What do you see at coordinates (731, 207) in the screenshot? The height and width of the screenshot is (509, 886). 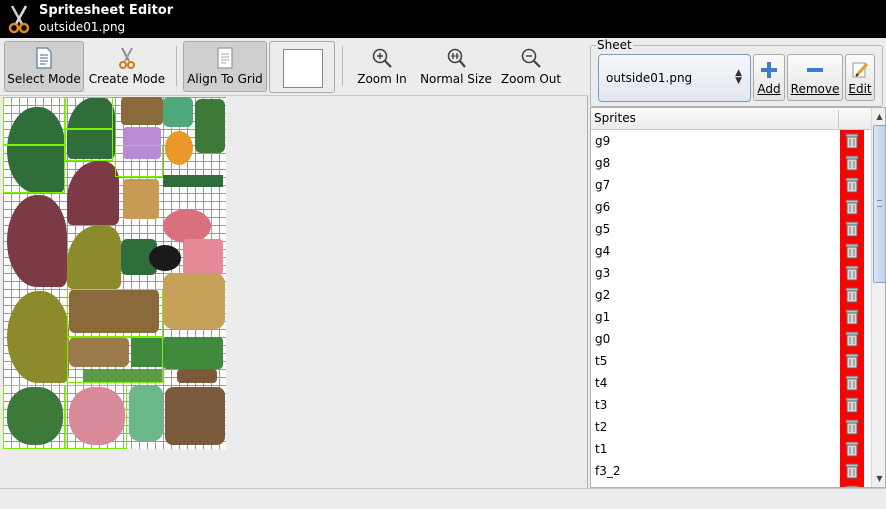 I see `list-item: g6` at bounding box center [731, 207].